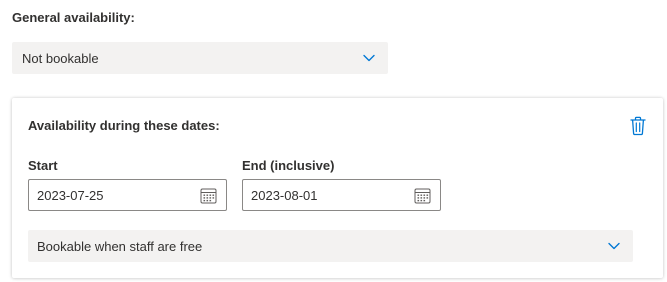 The width and height of the screenshot is (667, 282). I want to click on end-label: End (inclusive), so click(288, 165).